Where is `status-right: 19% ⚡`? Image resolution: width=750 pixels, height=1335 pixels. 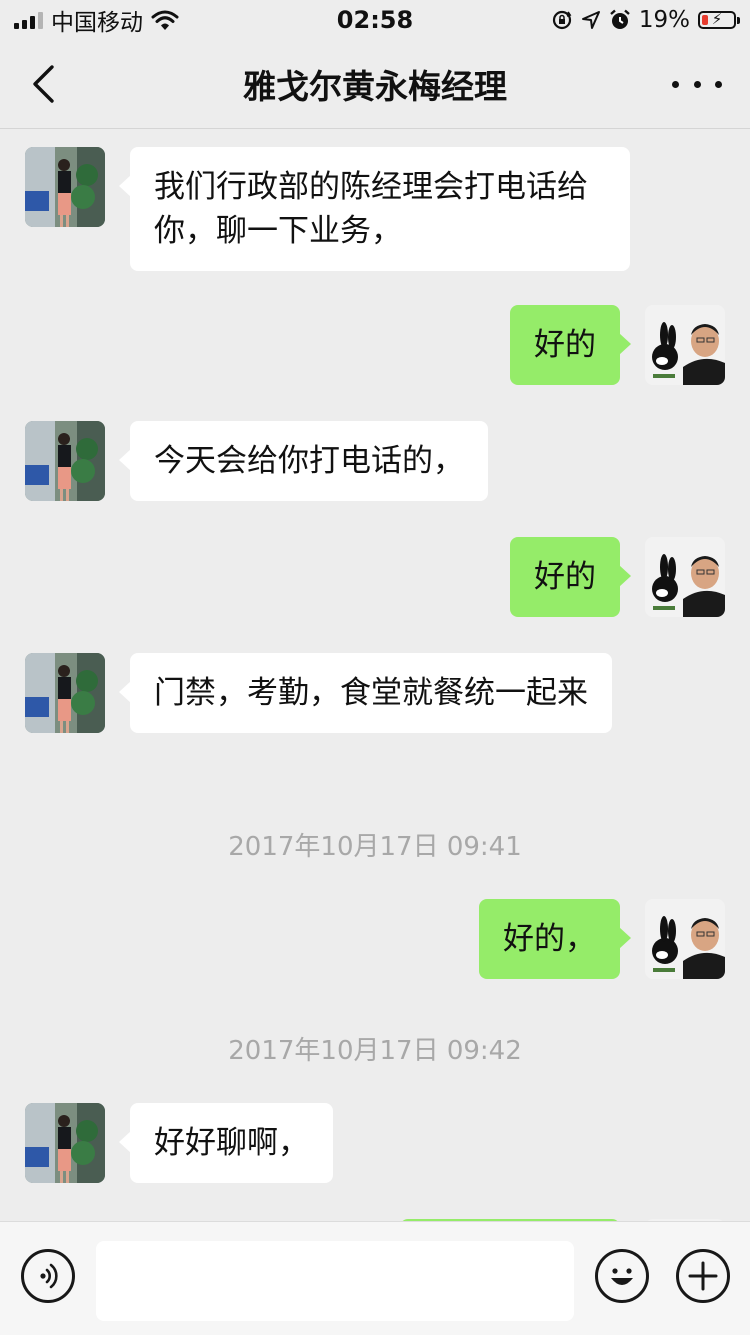 status-right: 19% ⚡ is located at coordinates (645, 20).